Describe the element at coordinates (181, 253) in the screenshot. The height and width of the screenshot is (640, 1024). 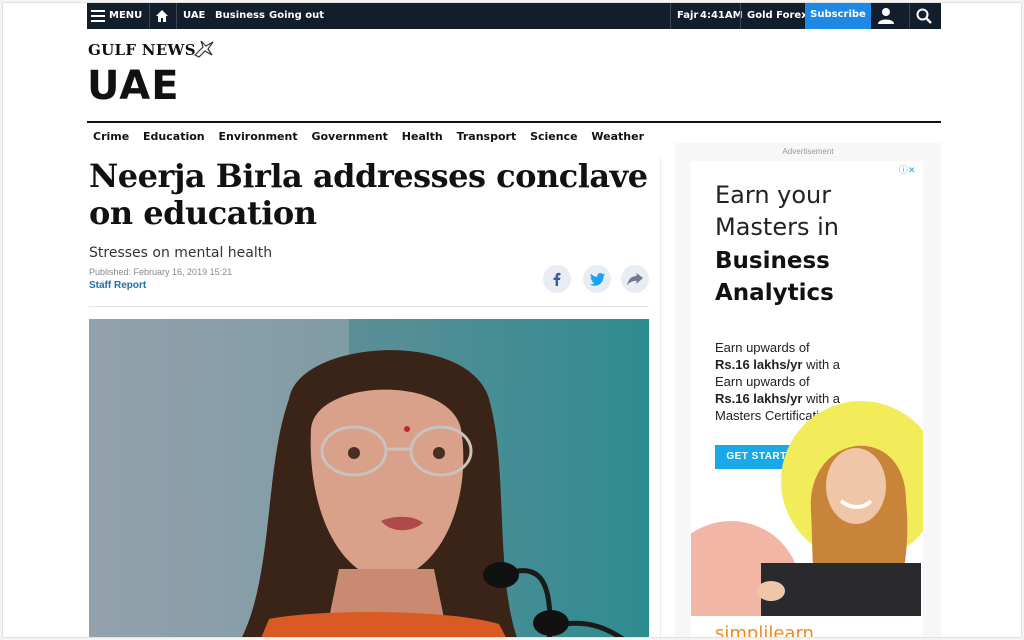
I see `article-deck: Stresses on mental health` at that location.